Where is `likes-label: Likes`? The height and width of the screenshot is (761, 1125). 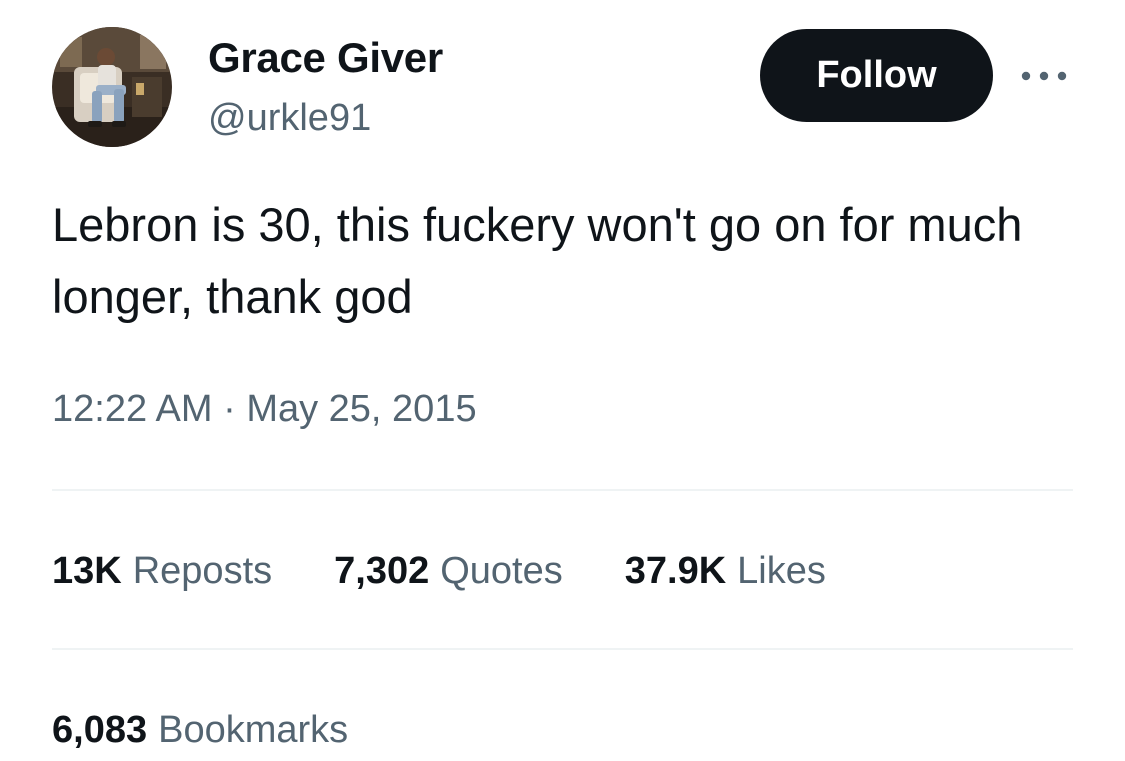
likes-label: Likes is located at coordinates (781, 570).